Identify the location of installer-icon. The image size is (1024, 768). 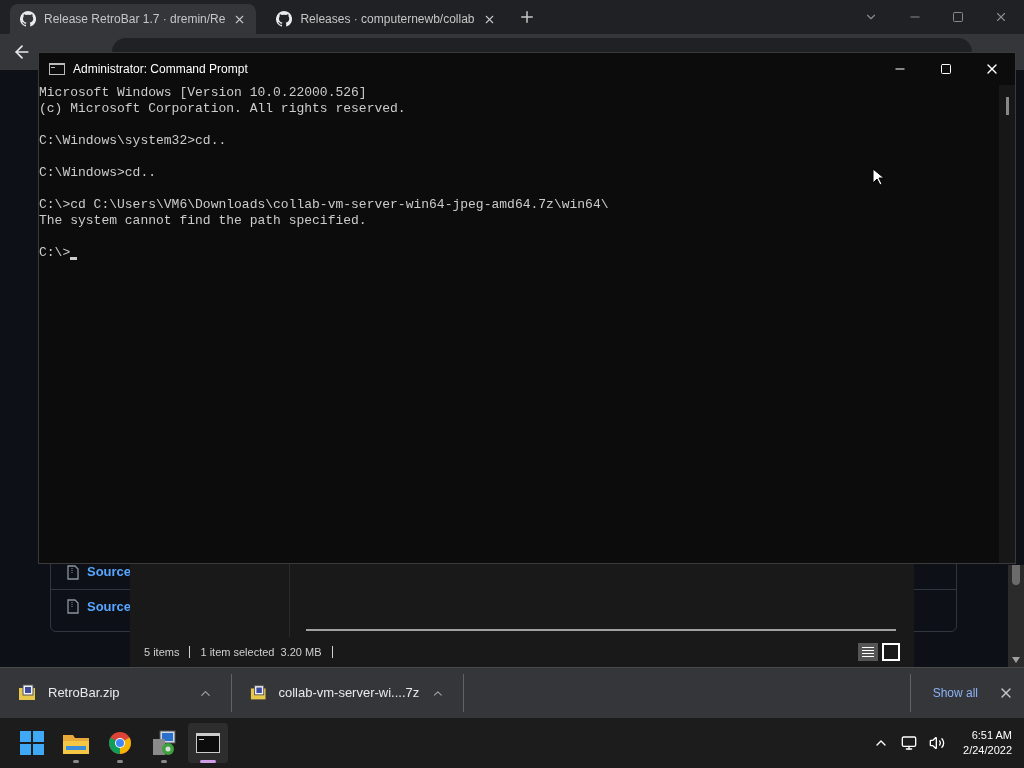
(164, 743).